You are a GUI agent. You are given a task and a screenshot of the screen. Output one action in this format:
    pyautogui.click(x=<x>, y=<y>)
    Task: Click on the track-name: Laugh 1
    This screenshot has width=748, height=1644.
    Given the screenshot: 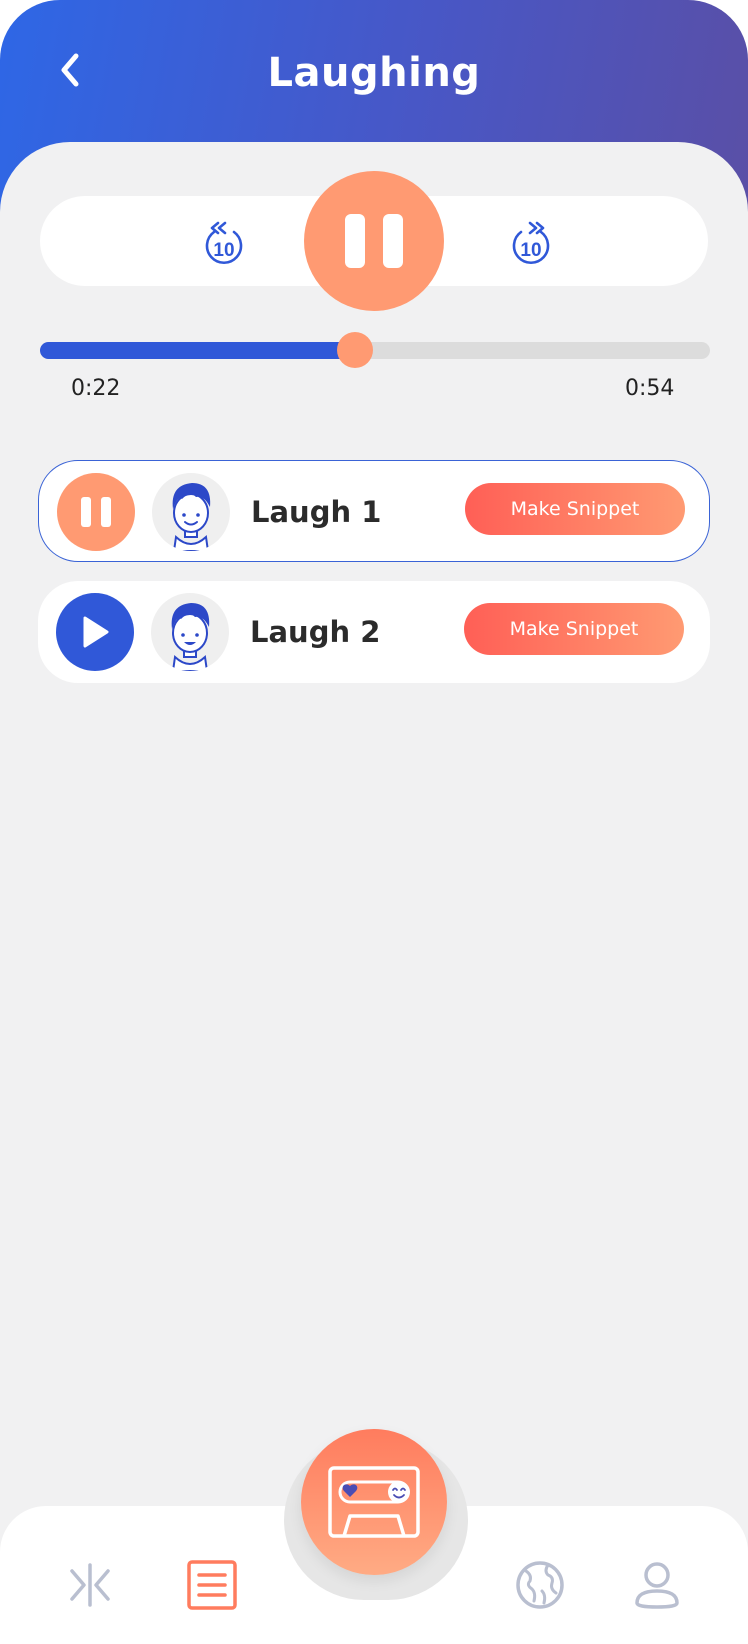 What is the action you would take?
    pyautogui.click(x=316, y=512)
    